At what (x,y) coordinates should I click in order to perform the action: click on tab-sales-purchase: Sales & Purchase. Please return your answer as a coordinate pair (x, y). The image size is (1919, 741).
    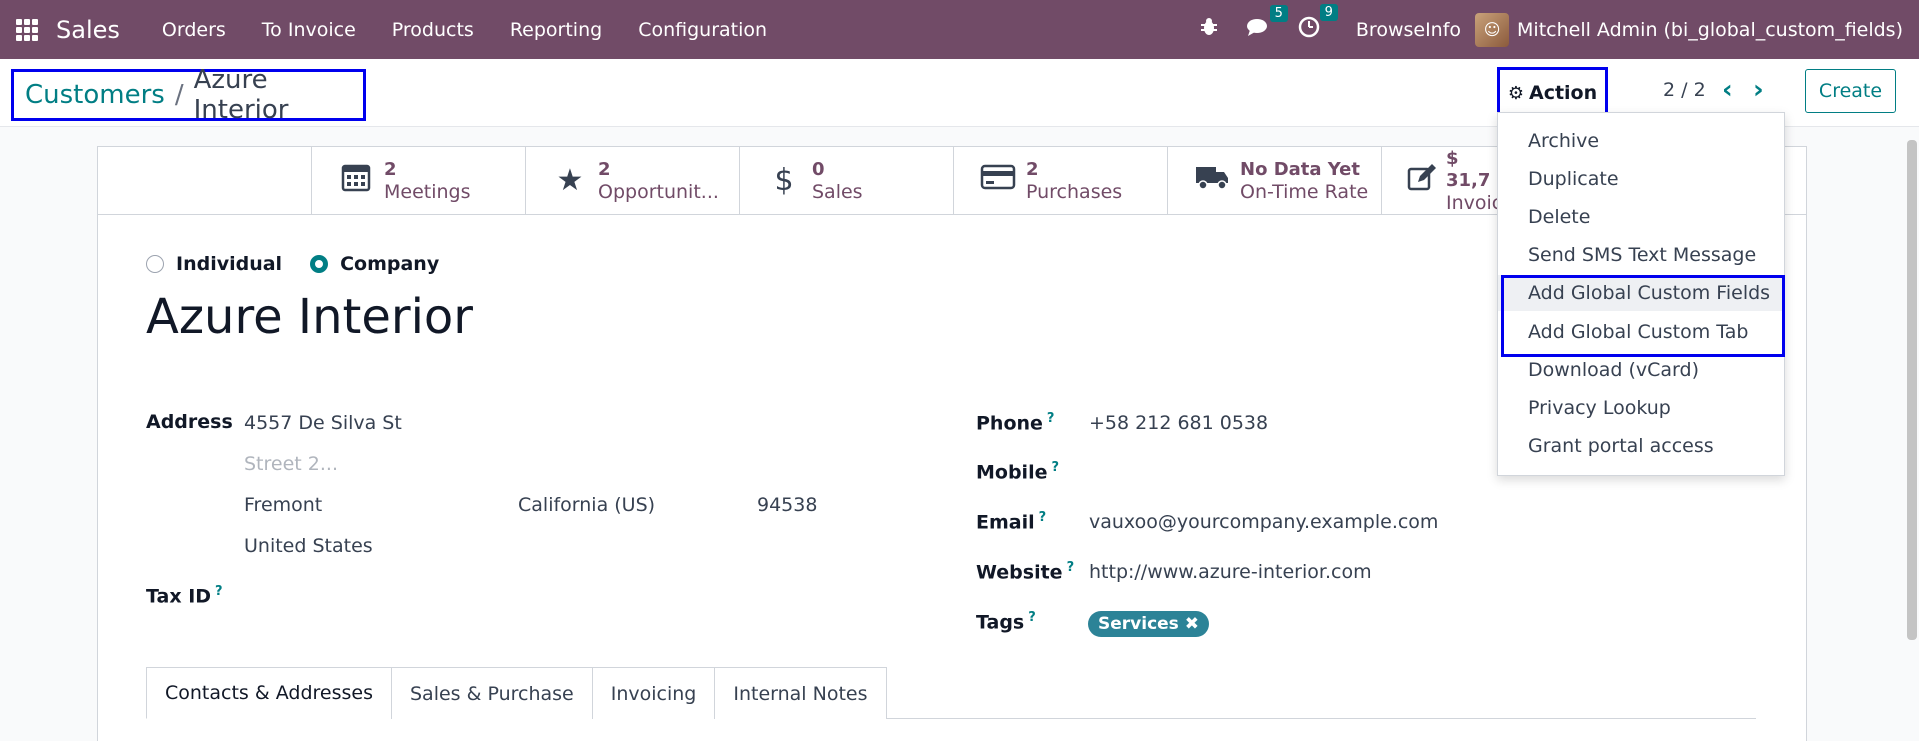
    Looking at the image, I should click on (491, 693).